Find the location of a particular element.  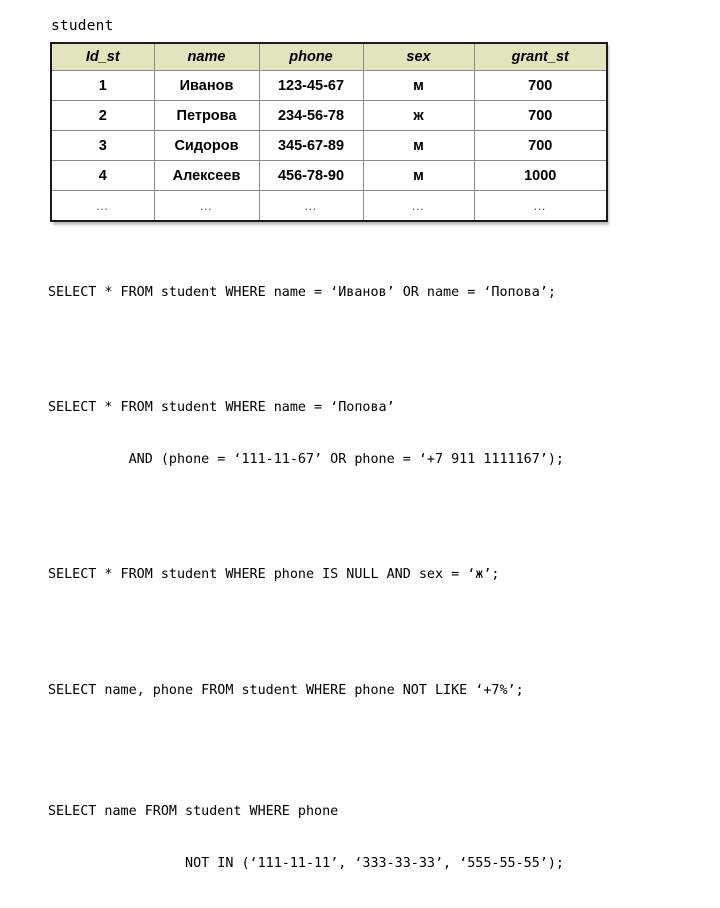

cell-name: Петрова is located at coordinates (206, 115).